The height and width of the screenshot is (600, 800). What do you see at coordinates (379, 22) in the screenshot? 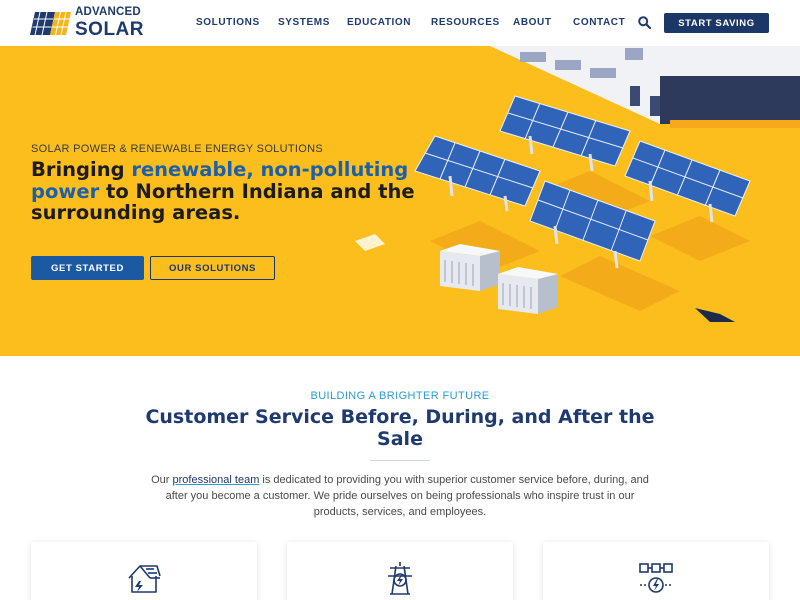
I see `nav-education: EDUCATION` at bounding box center [379, 22].